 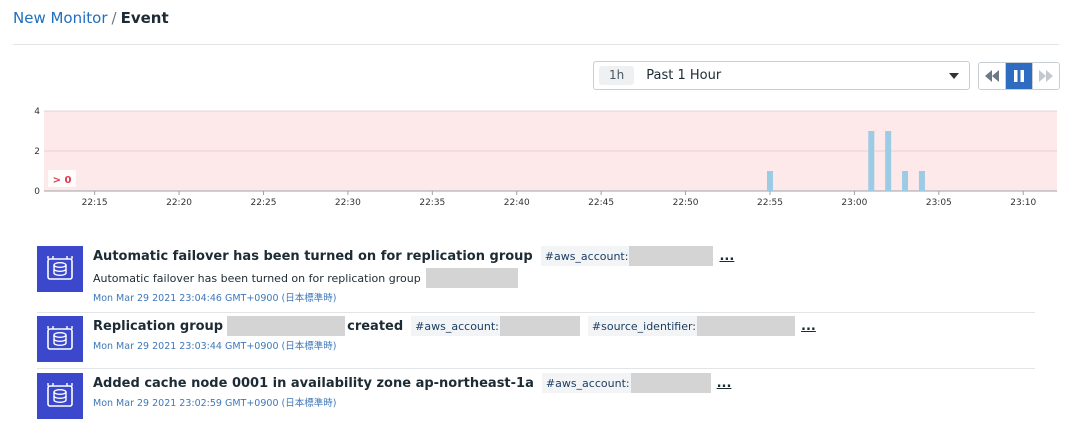 What do you see at coordinates (1023, 203) in the screenshot?
I see `x-tick-label: 23:10` at bounding box center [1023, 203].